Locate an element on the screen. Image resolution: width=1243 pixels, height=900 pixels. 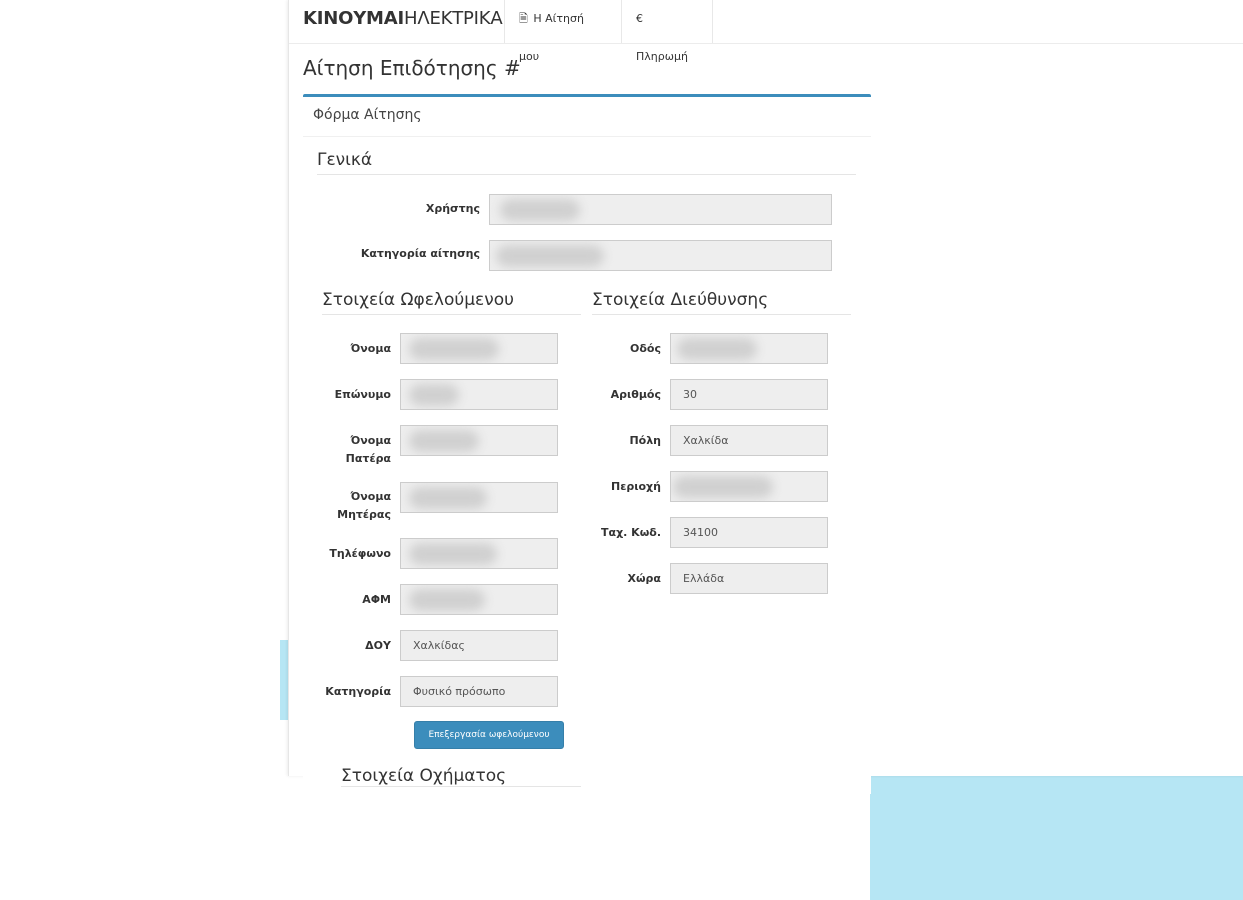
country-field: Ελλάδα is located at coordinates (749, 578).